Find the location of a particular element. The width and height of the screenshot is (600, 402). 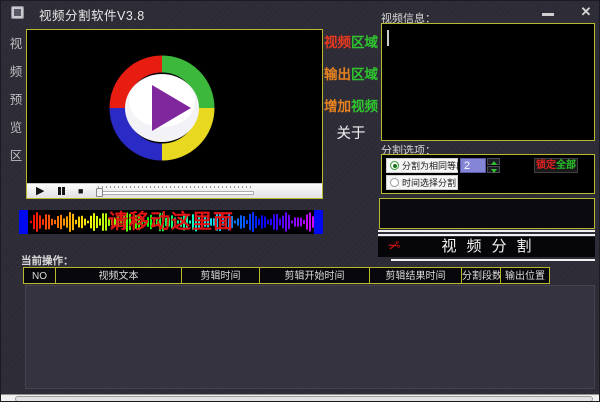

split-options-box: 分割为相同等段 2 锁定全部 时间选择分割 is located at coordinates (488, 174).